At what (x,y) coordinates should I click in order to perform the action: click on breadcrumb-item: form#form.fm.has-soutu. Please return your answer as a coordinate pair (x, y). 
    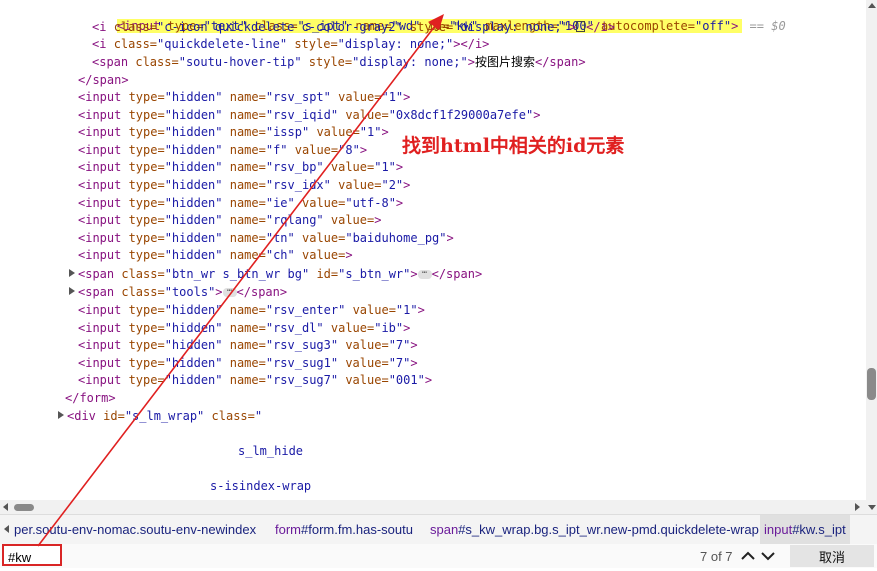
    Looking at the image, I should click on (344, 529).